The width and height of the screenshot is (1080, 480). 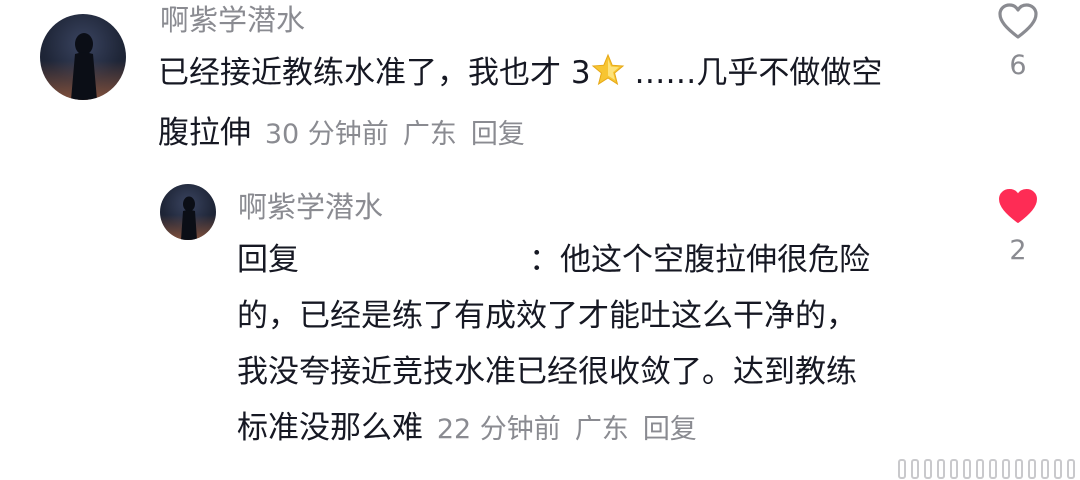 I want to click on reply-prefix: 回复, so click(x=268, y=260).